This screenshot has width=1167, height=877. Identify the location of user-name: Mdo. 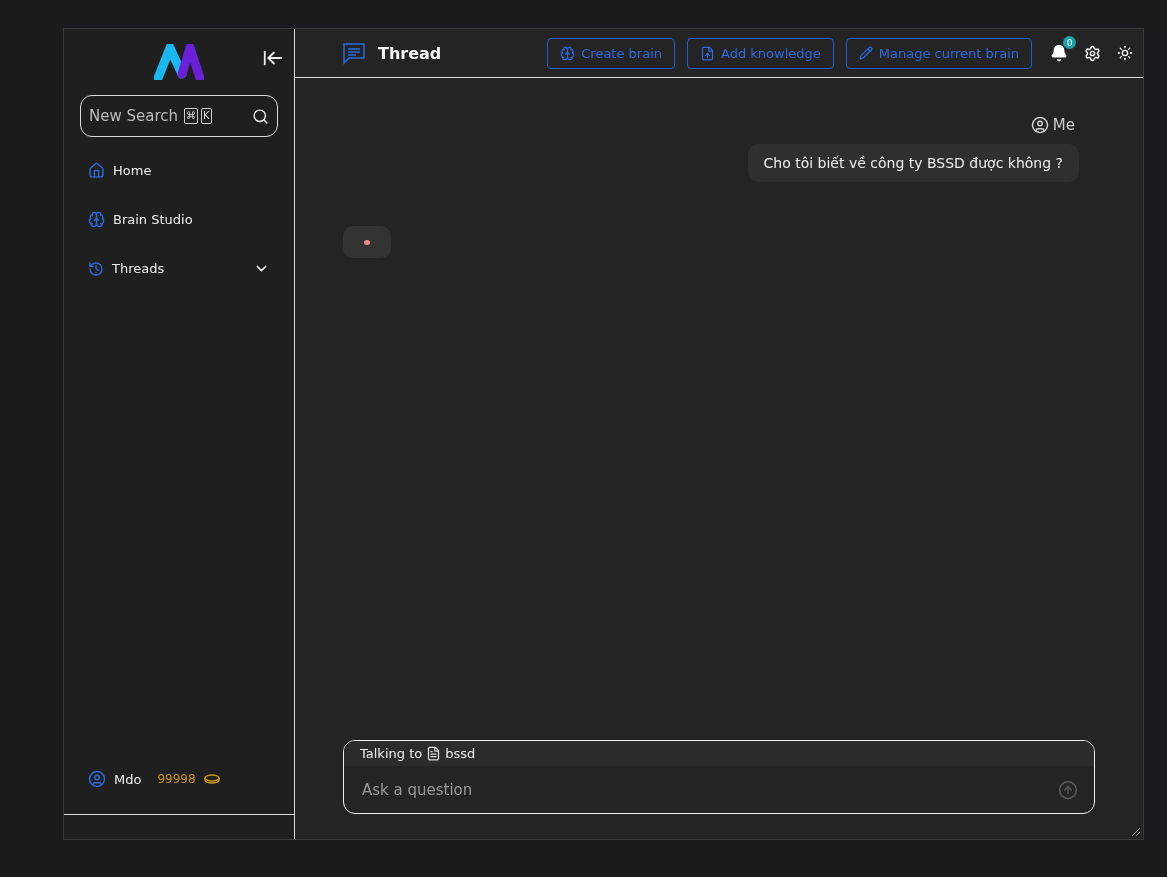
(128, 779).